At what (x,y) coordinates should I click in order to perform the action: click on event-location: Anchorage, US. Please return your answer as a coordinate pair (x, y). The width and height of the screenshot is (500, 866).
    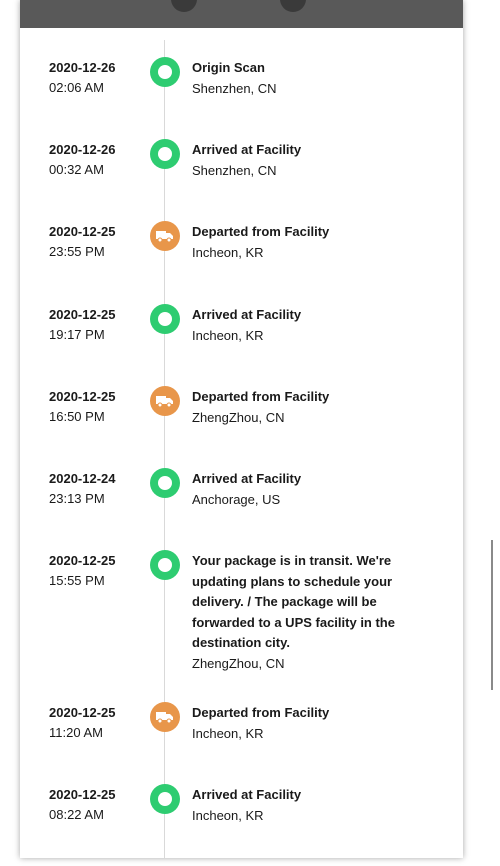
    Looking at the image, I should click on (236, 499).